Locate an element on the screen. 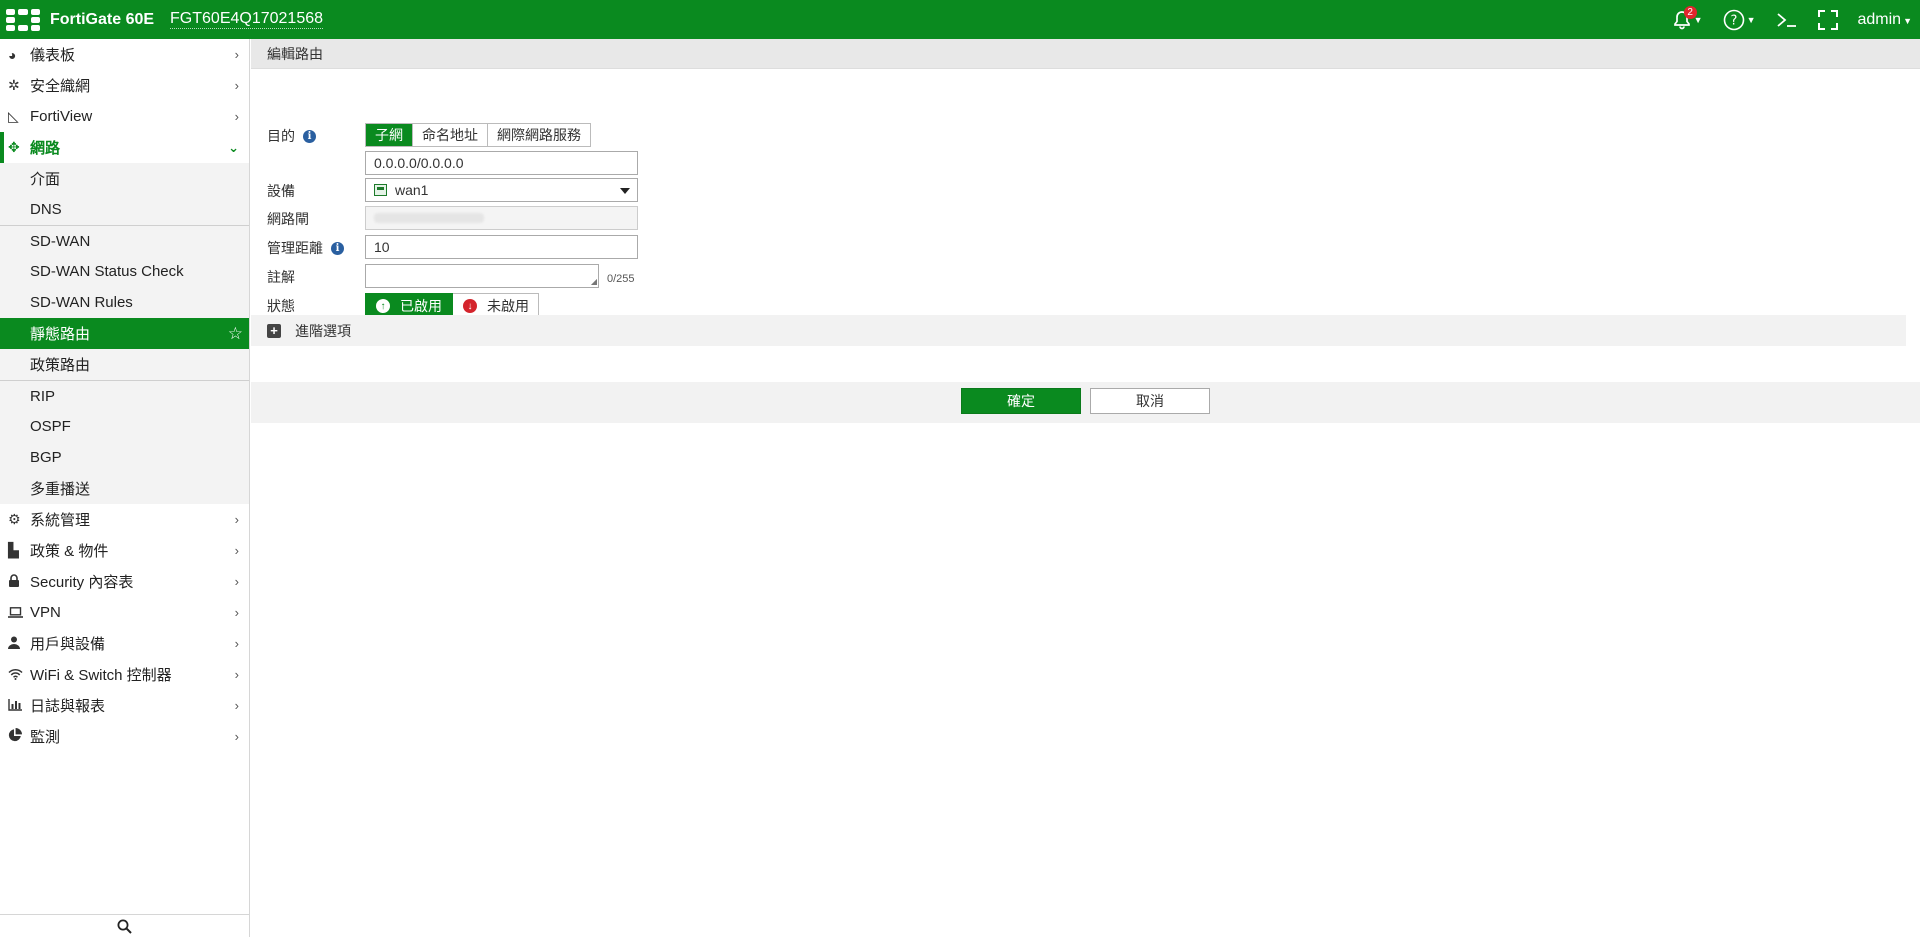 This screenshot has width=1920, height=937. arrow-up-circle-icon: ↑ is located at coordinates (383, 306).